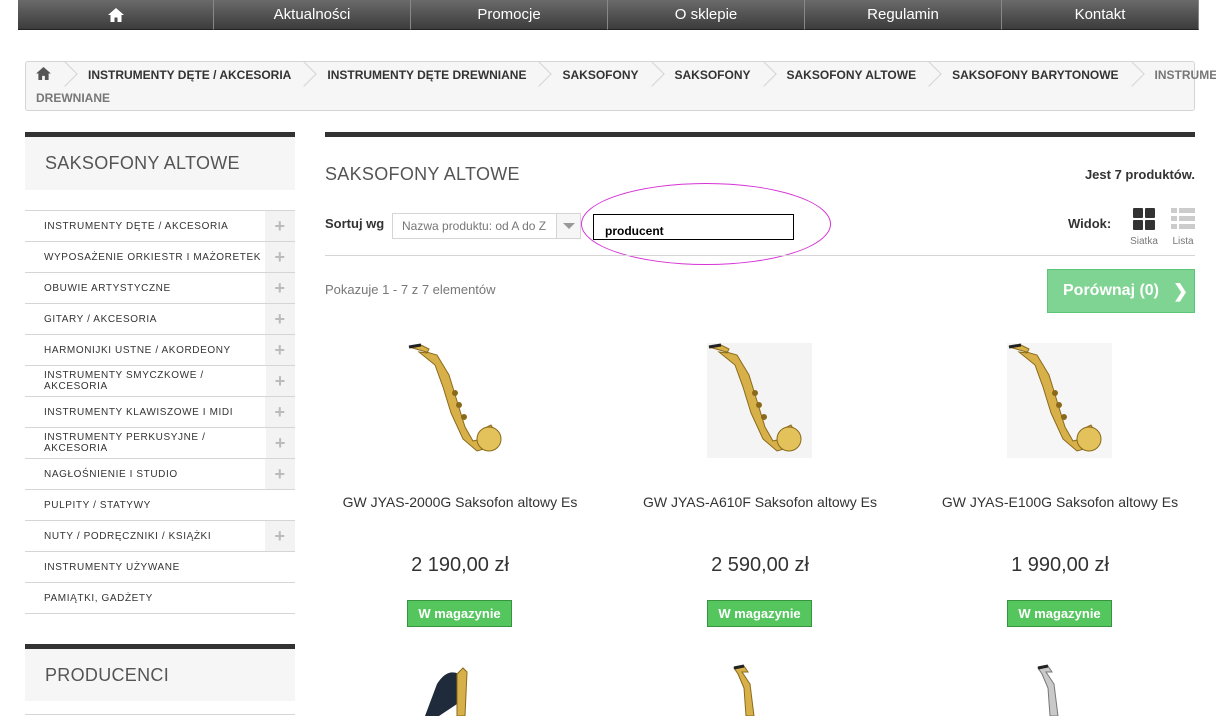  I want to click on category-item: HARMONIJKI USTNE / AKORDEONY +, so click(160, 350).